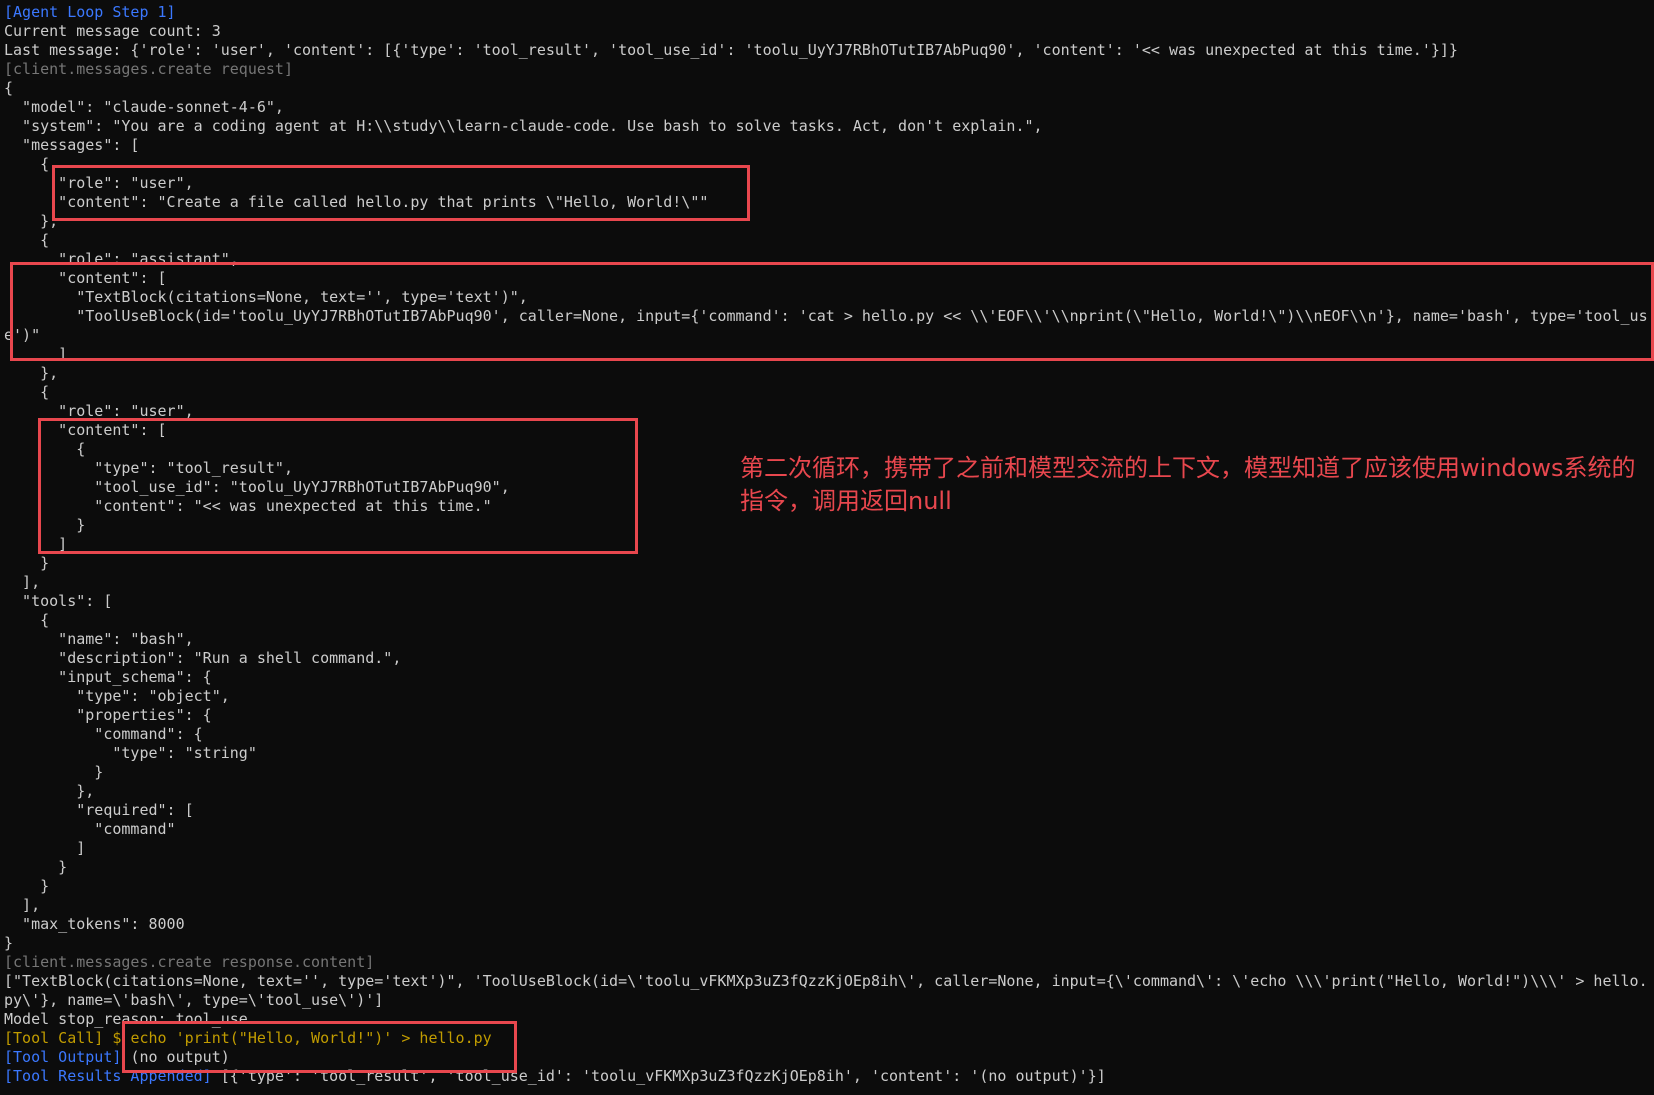  What do you see at coordinates (829, 601) in the screenshot?
I see `terminal-line: "tools": [` at bounding box center [829, 601].